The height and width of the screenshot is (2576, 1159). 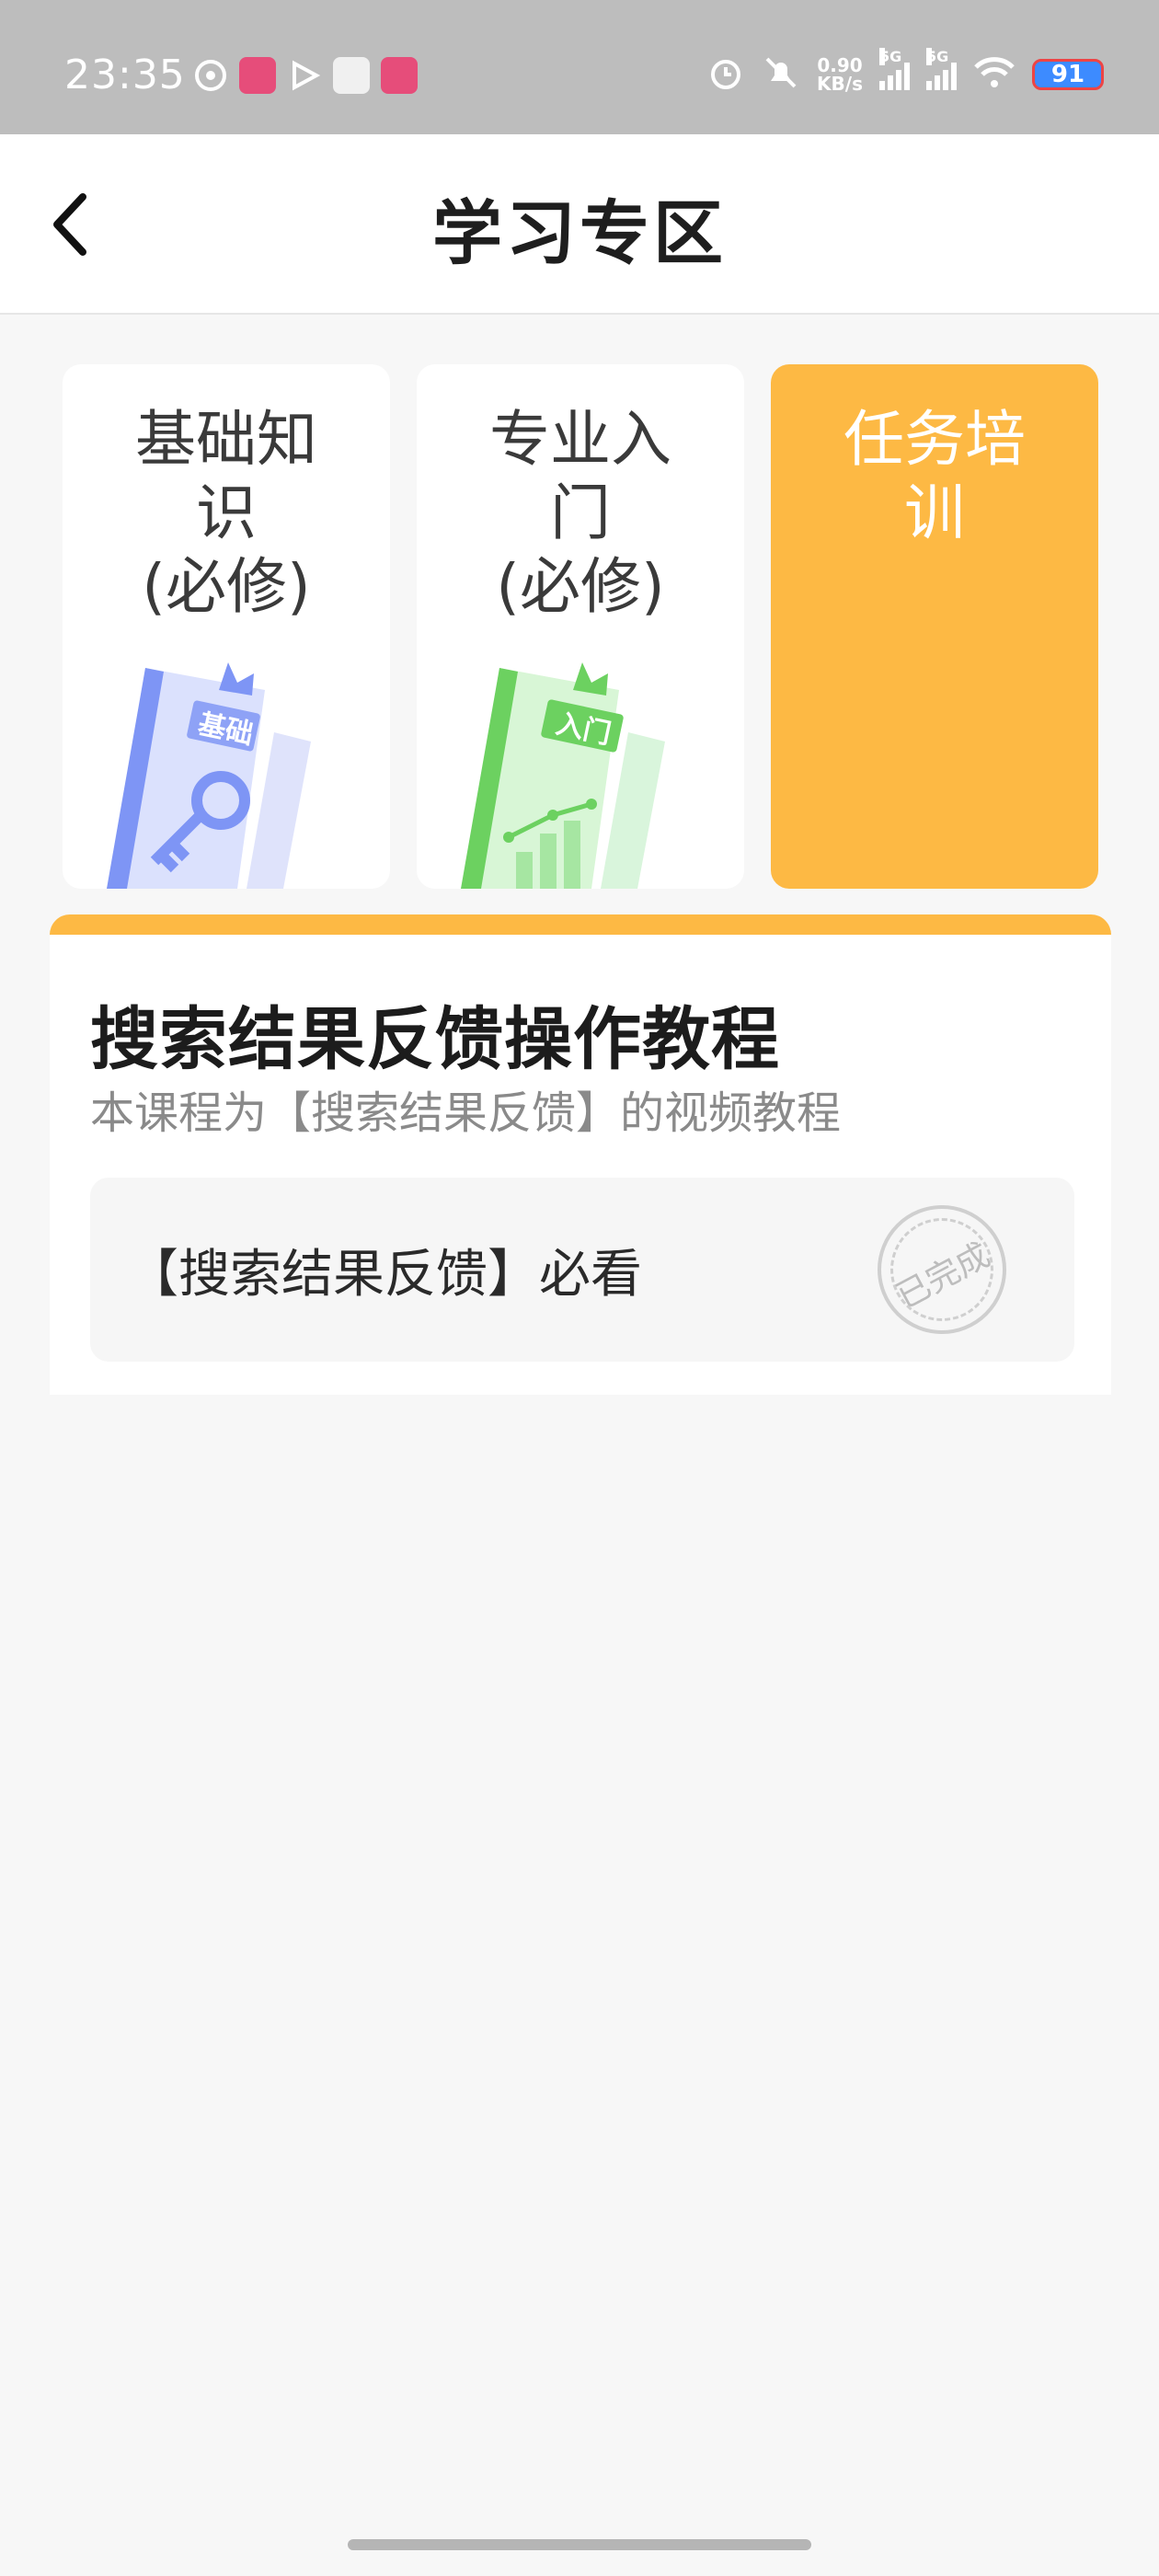 I want to click on lesson-title: 【搜索结果反馈】必看, so click(x=384, y=1275).